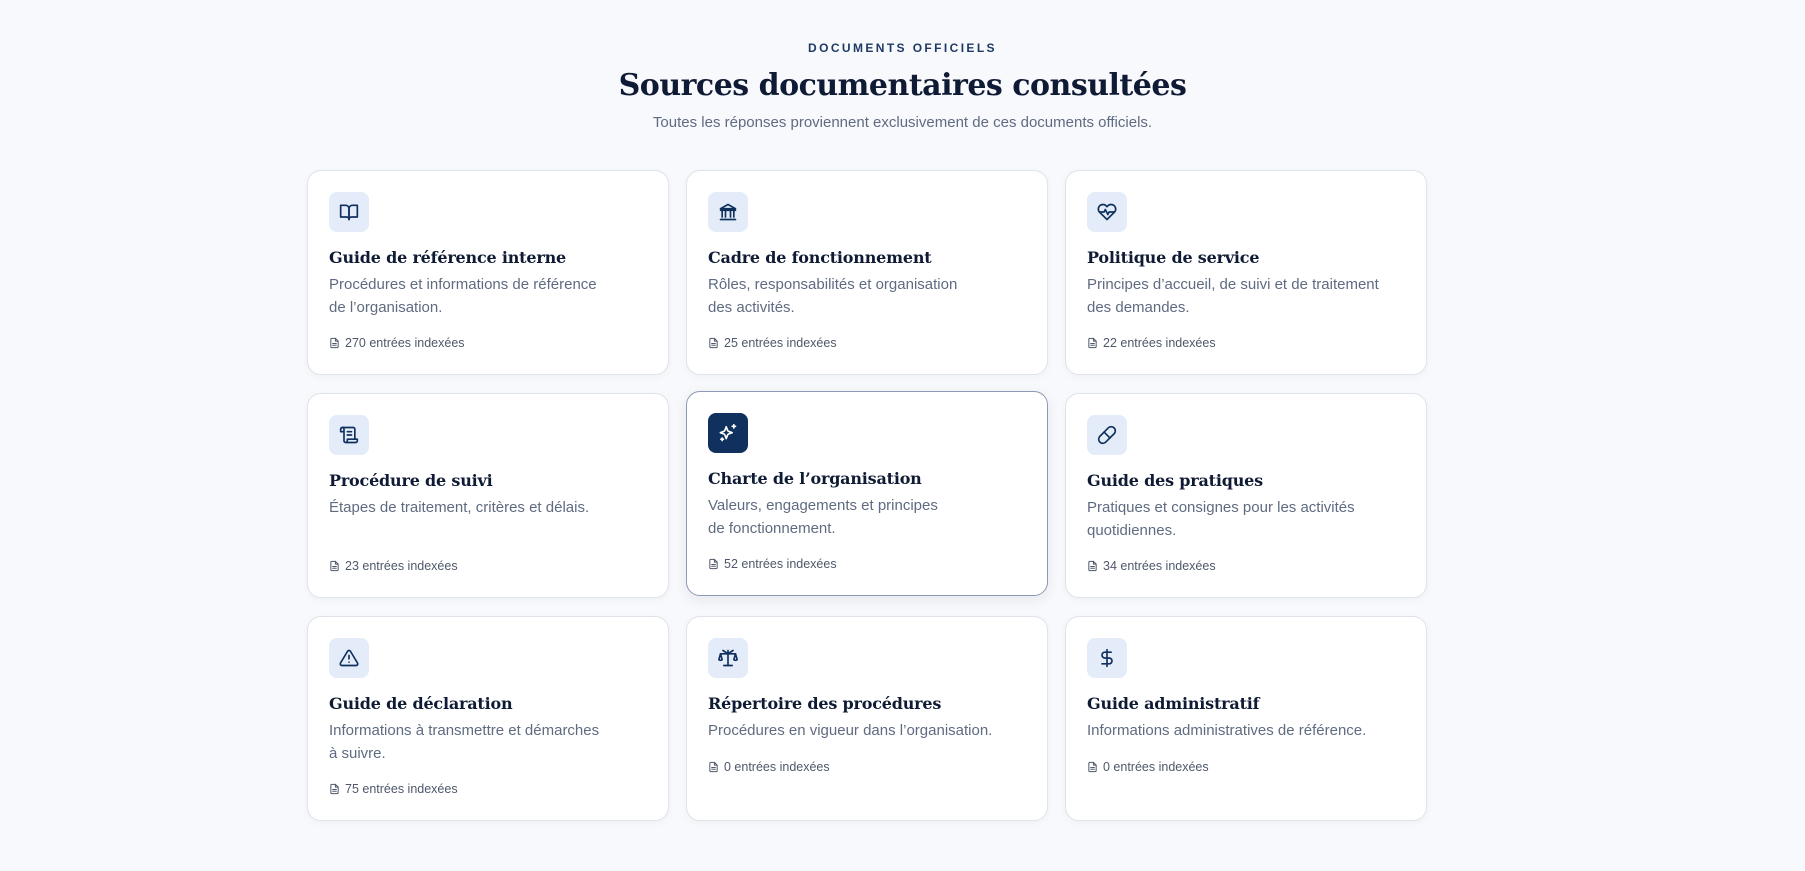 The height and width of the screenshot is (871, 1805). I want to click on warning-triangle-icon, so click(349, 658).